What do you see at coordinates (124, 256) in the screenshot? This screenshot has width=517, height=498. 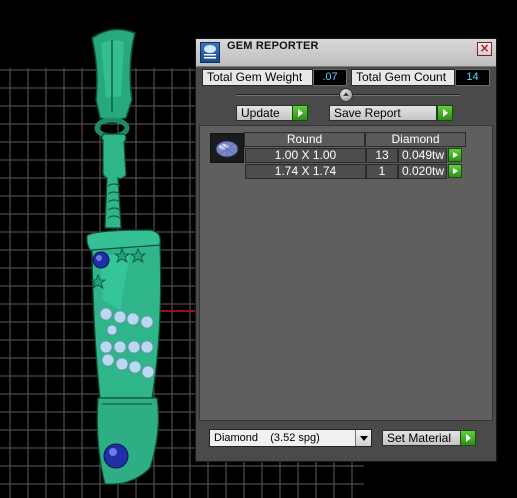 I see `pendant-model` at bounding box center [124, 256].